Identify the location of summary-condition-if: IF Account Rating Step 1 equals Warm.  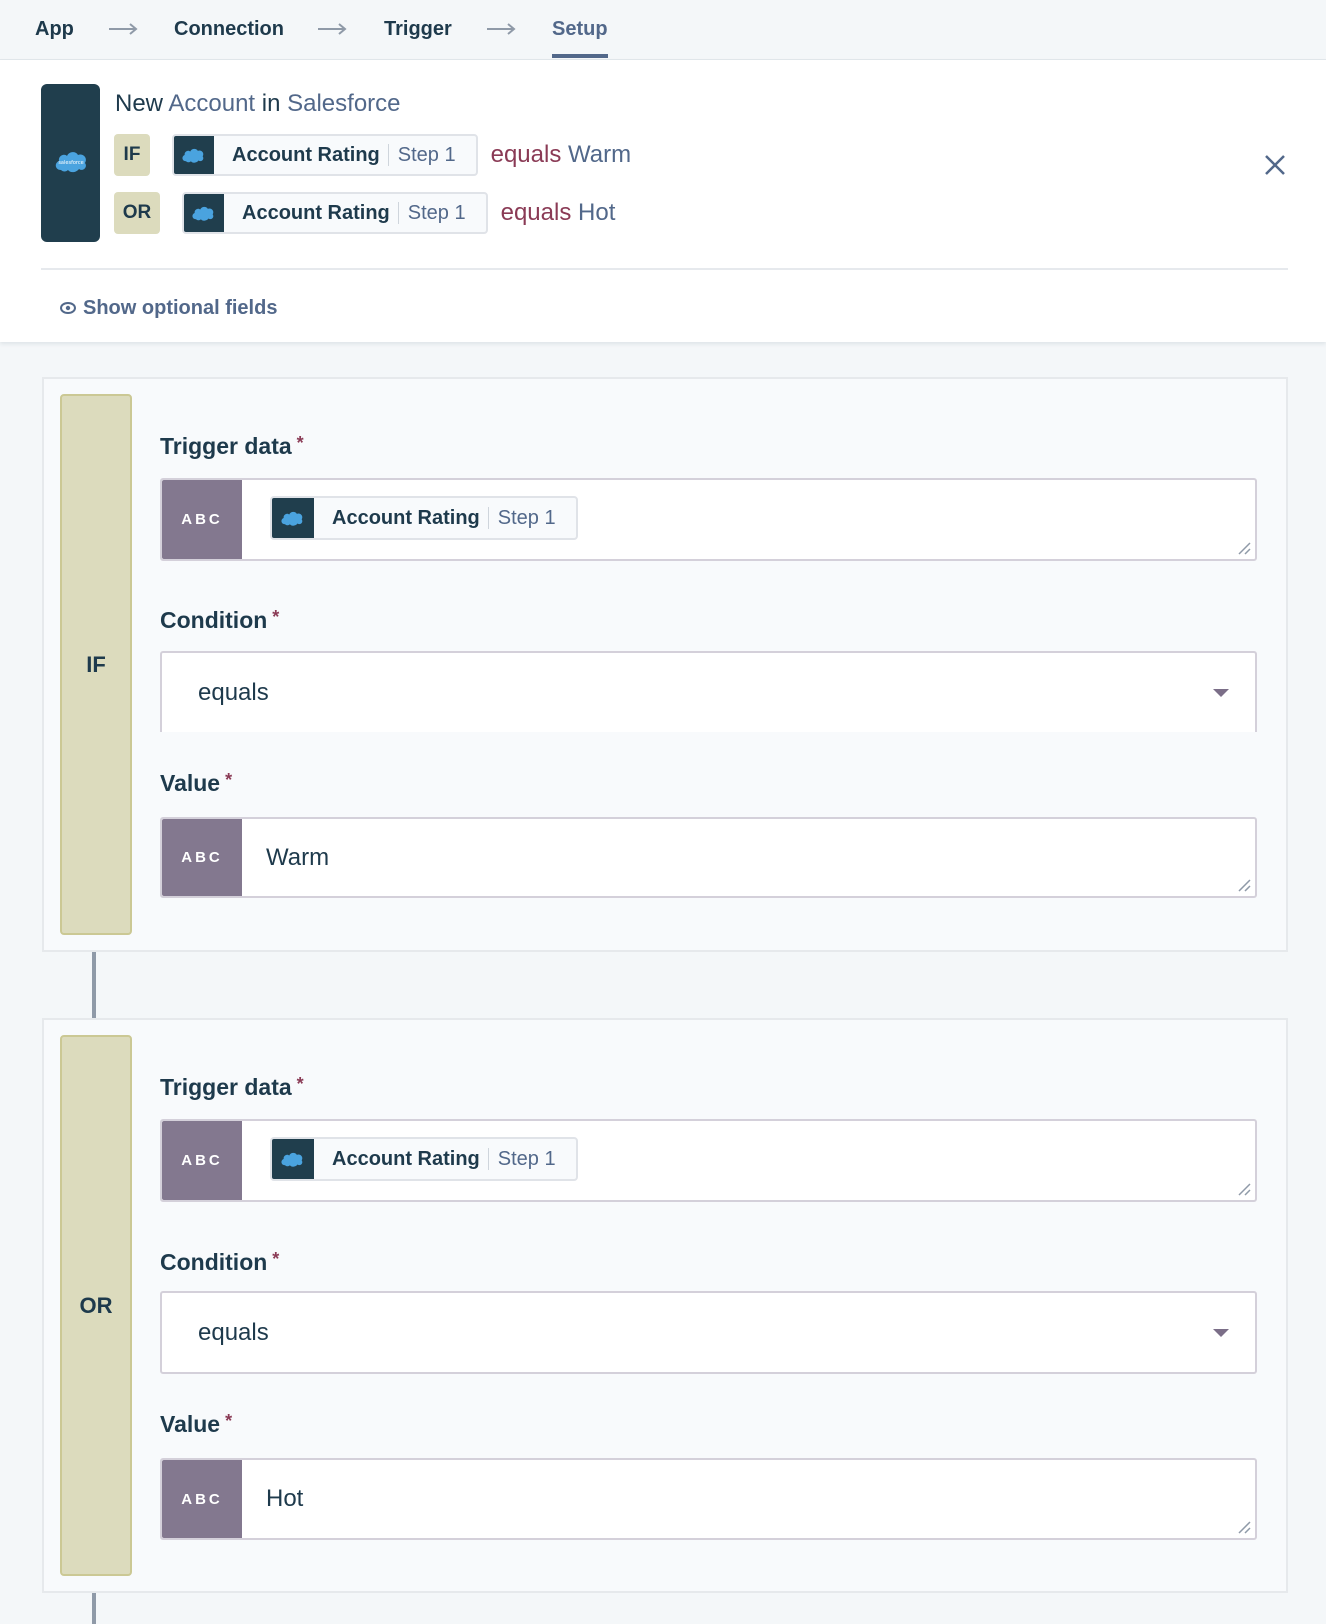
(372, 155).